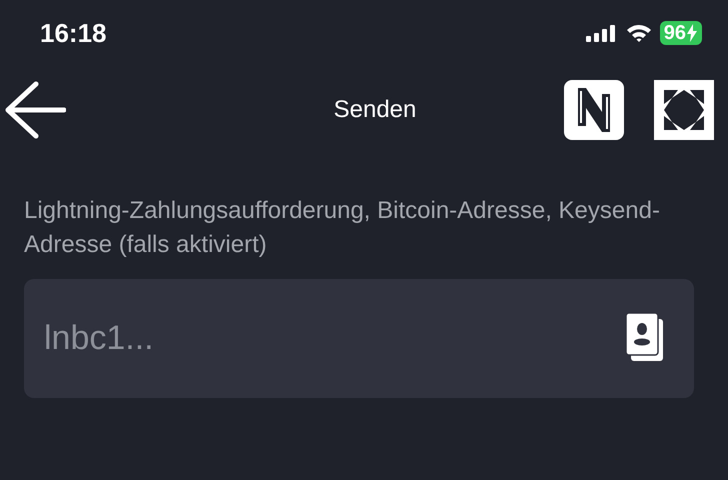  What do you see at coordinates (35, 110) in the screenshot?
I see `back-arrow-icon` at bounding box center [35, 110].